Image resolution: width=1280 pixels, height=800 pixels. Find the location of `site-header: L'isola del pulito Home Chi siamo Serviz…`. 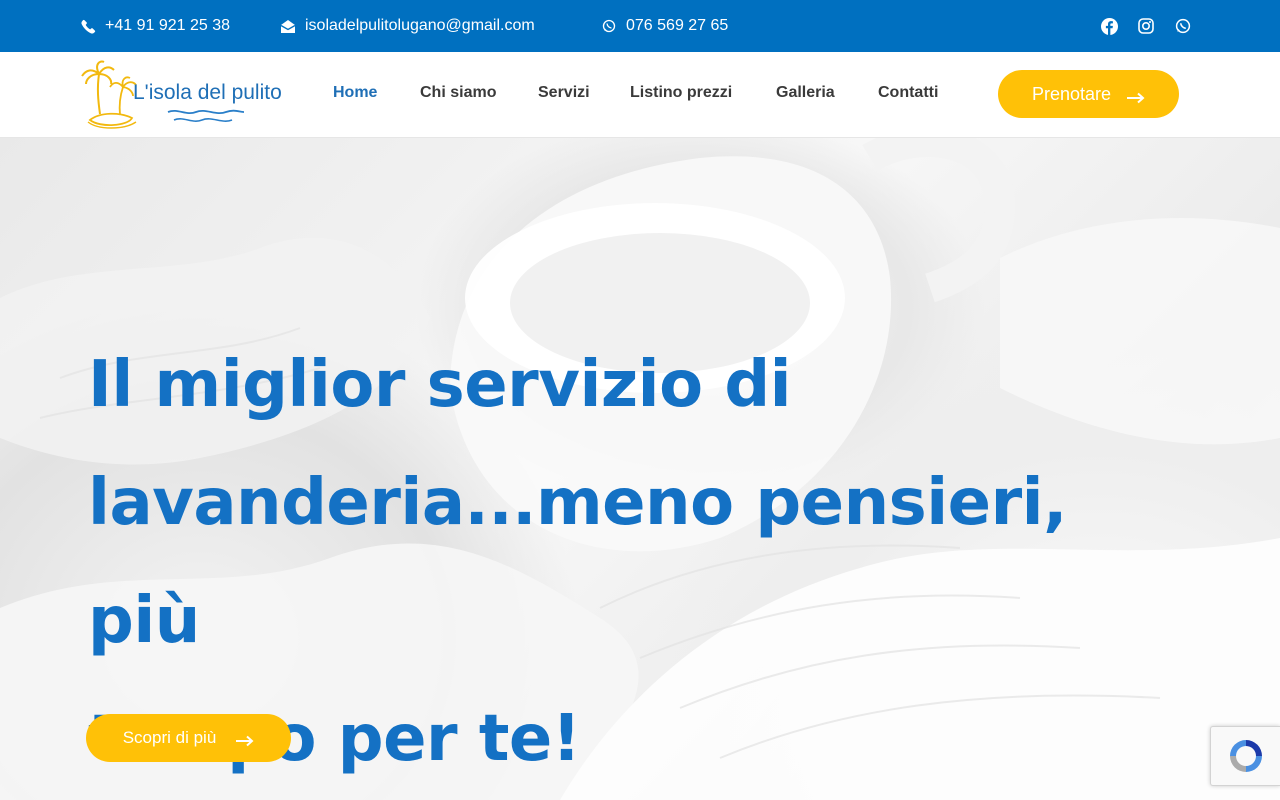

site-header: L'isola del pulito Home Chi siamo Serviz… is located at coordinates (640, 95).